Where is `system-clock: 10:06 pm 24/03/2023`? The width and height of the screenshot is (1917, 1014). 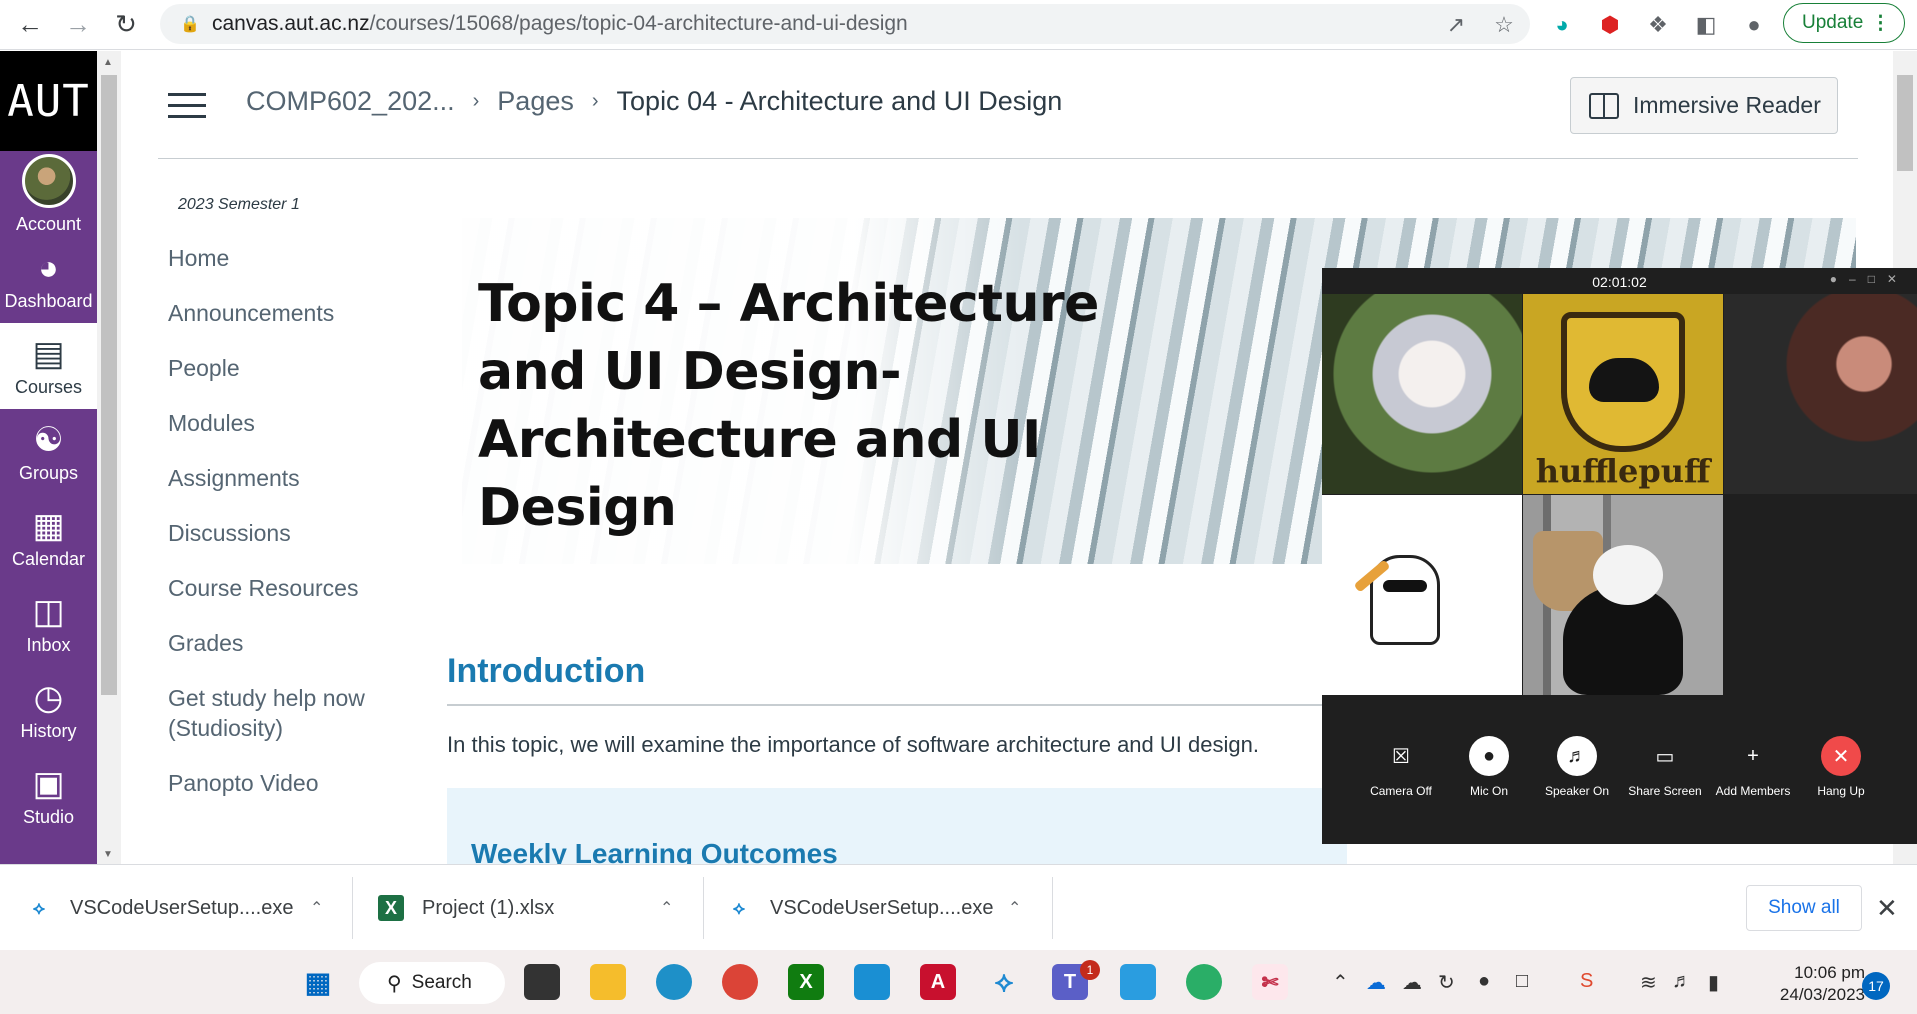
system-clock: 10:06 pm 24/03/2023 is located at coordinates (1805, 984).